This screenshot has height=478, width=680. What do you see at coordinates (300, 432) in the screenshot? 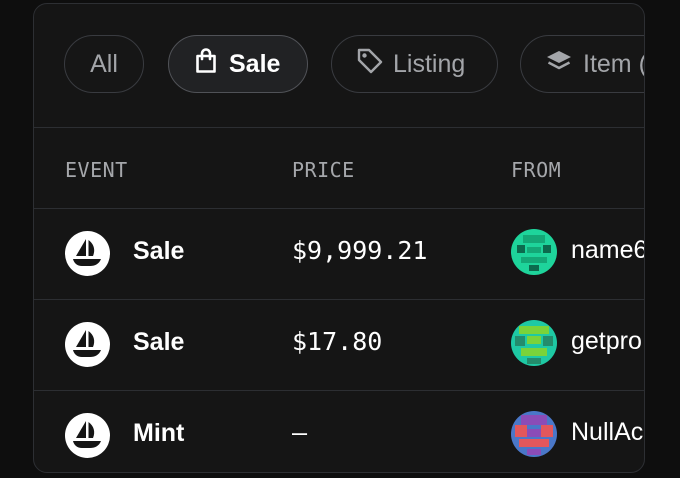
I see `price-value: –` at bounding box center [300, 432].